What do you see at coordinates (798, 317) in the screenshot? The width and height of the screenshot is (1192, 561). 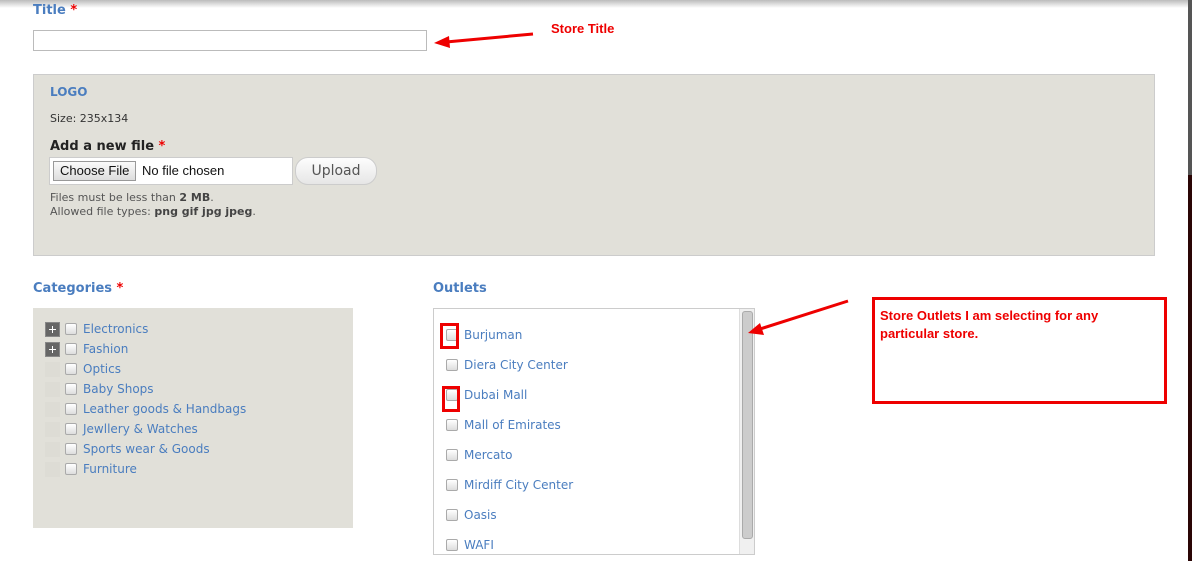 I see `arrow-to-outlets` at bounding box center [798, 317].